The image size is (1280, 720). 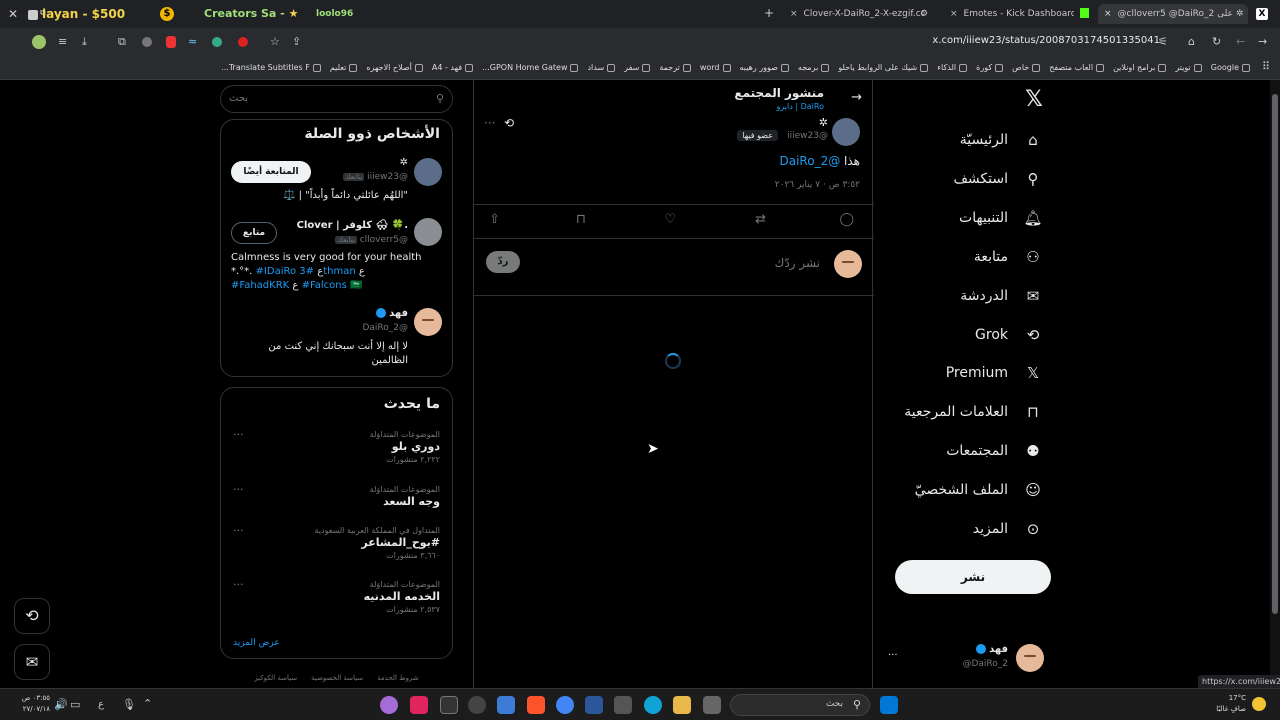 What do you see at coordinates (601, 68) in the screenshot?
I see `bookmark-item: سداد` at bounding box center [601, 68].